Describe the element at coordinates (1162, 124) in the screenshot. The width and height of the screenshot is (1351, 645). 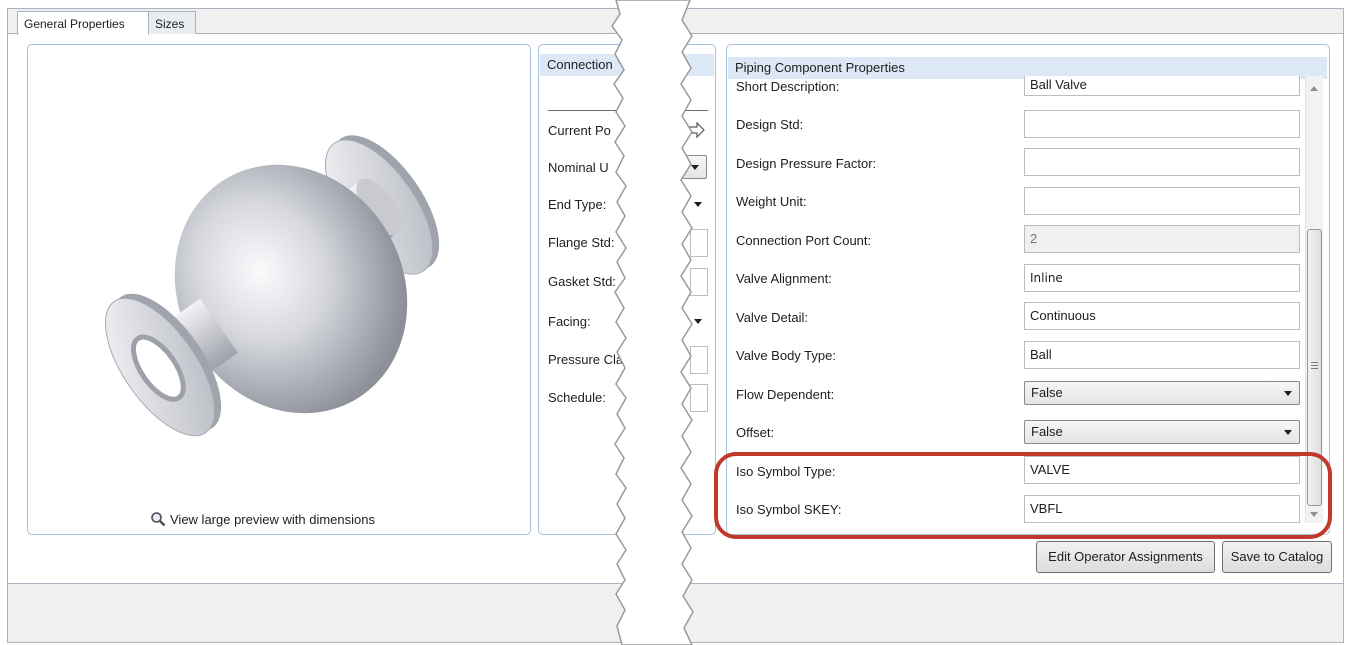
I see `design-std-field` at that location.